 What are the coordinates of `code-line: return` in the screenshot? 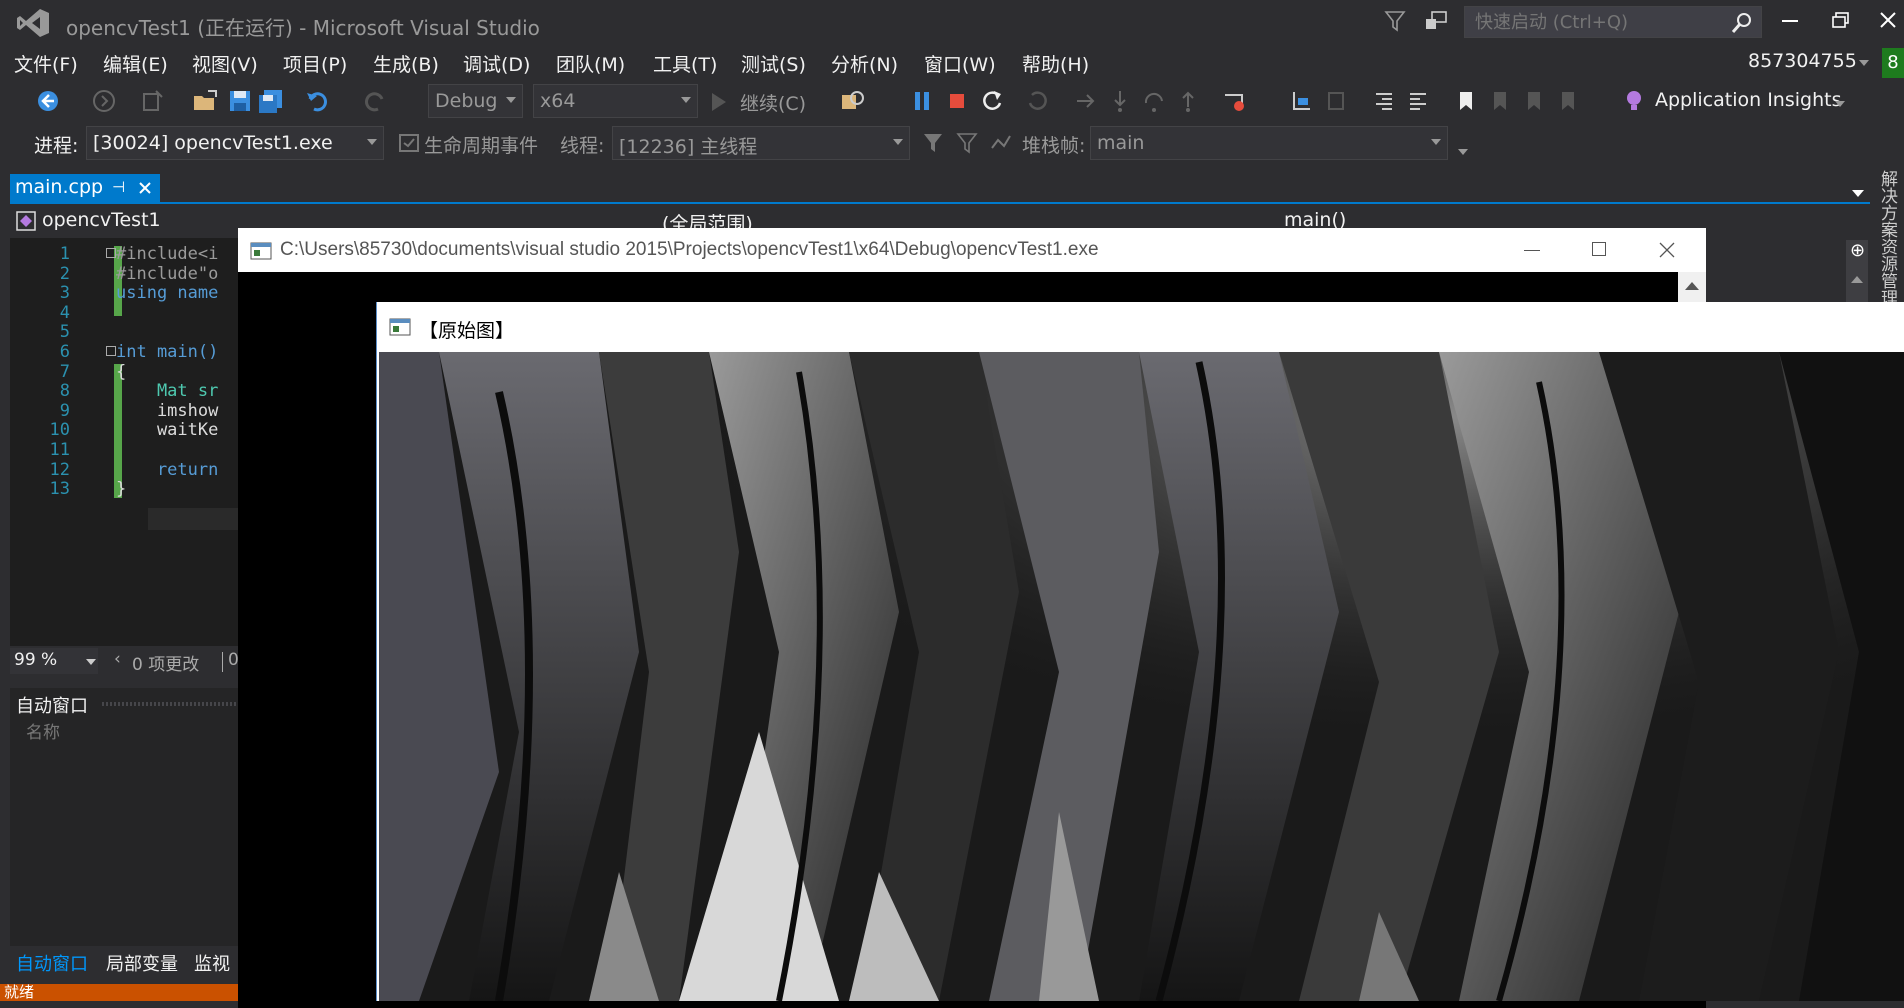 It's located at (167, 470).